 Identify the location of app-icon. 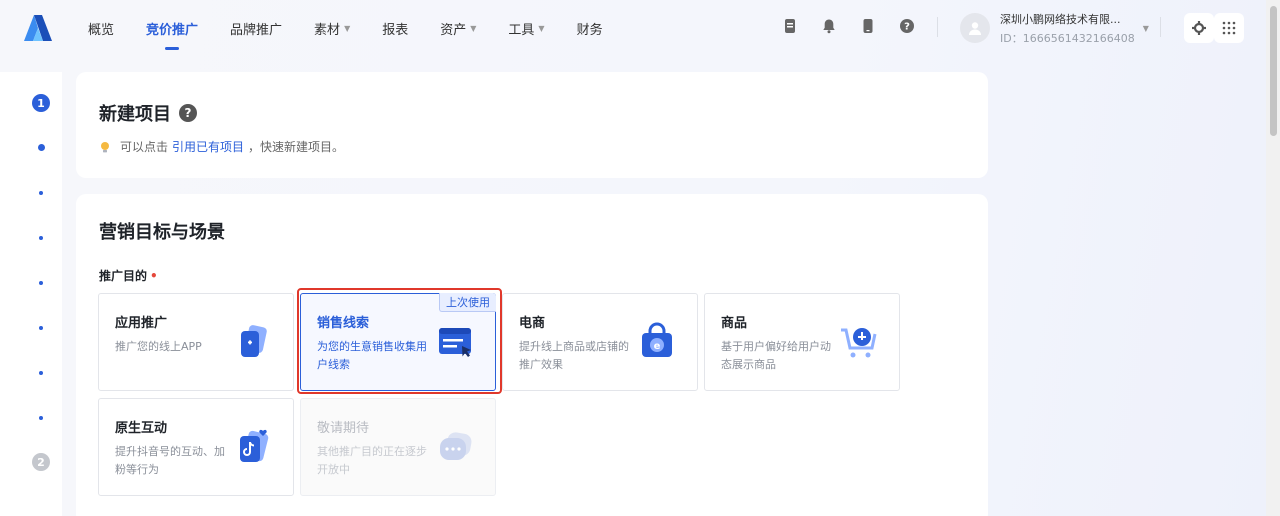
(254, 341).